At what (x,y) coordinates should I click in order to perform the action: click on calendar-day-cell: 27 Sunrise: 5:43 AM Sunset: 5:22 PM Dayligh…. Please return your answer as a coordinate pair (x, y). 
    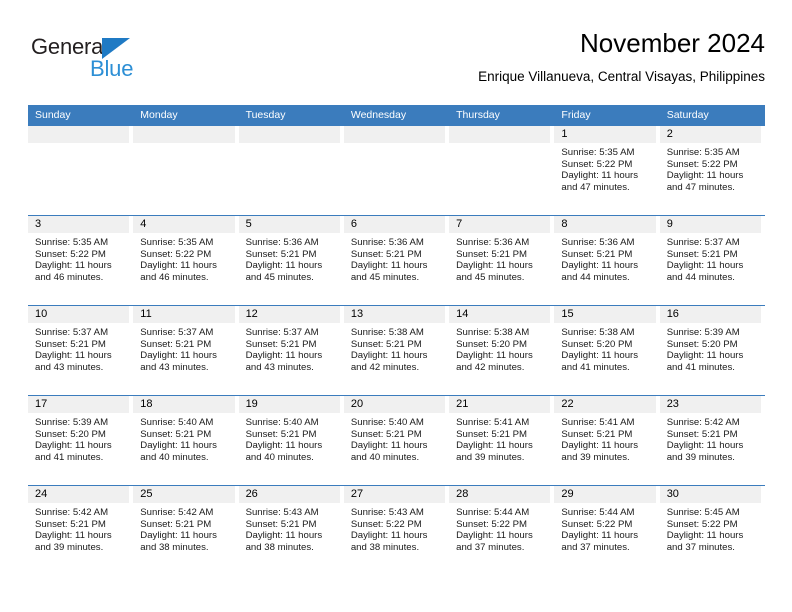
    Looking at the image, I should click on (396, 530).